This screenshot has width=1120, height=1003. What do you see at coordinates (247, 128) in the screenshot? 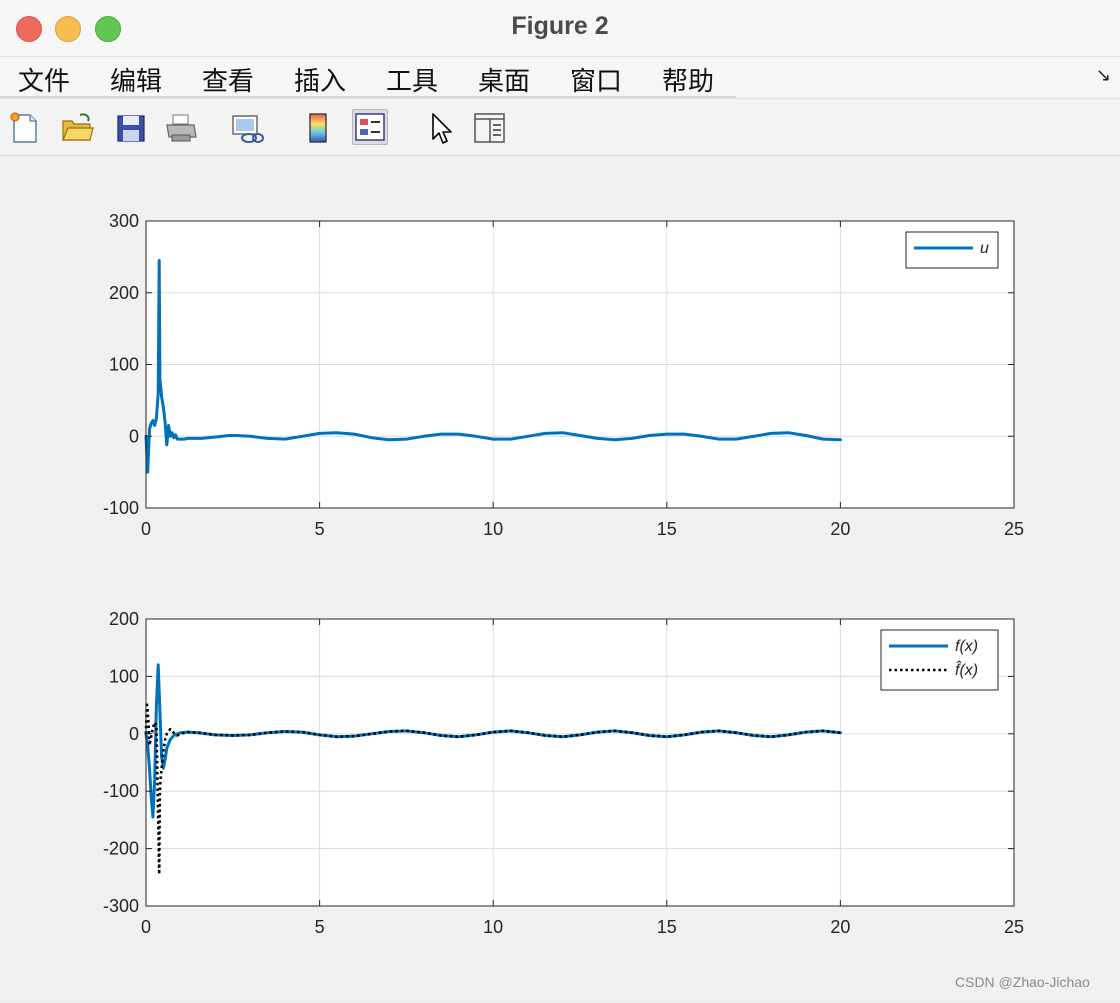
I see `link-plot-icon` at bounding box center [247, 128].